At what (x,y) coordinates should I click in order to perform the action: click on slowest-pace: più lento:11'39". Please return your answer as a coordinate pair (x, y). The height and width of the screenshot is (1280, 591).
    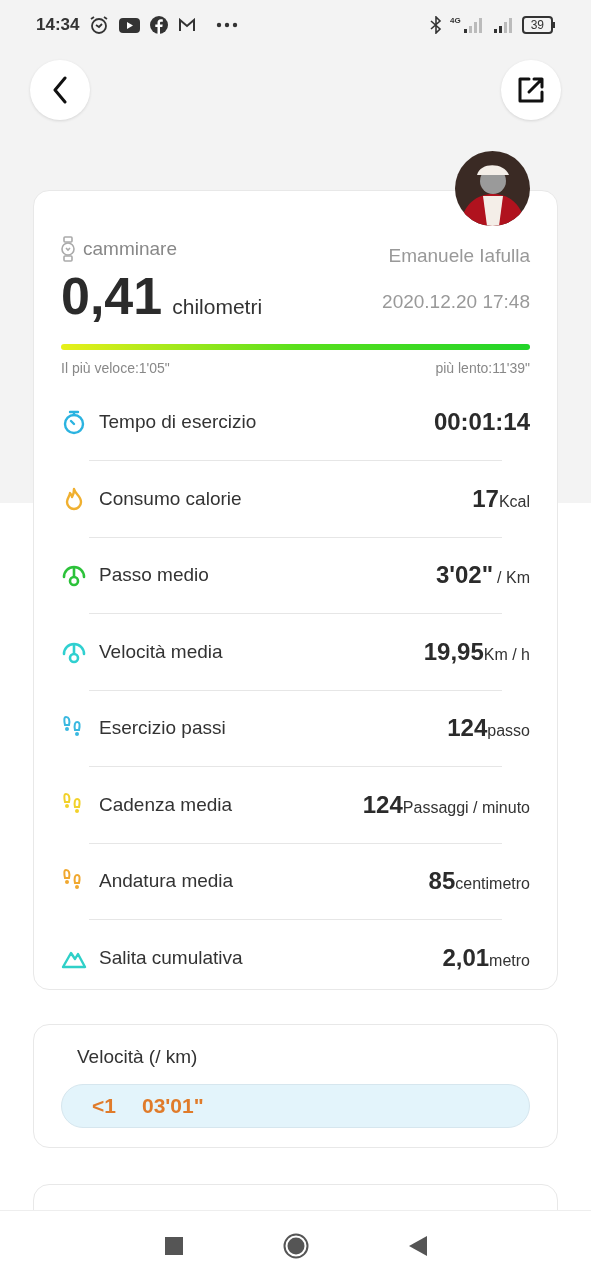
    Looking at the image, I should click on (482, 368).